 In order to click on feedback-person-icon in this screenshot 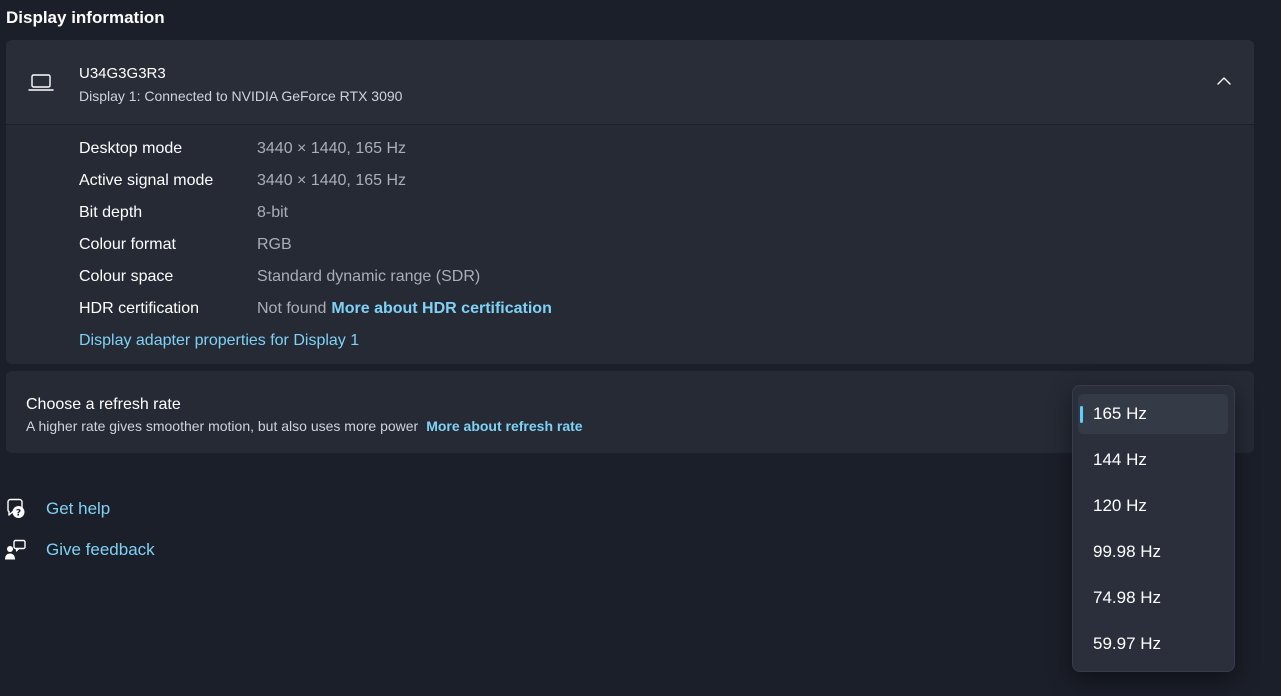, I will do `click(15, 549)`.